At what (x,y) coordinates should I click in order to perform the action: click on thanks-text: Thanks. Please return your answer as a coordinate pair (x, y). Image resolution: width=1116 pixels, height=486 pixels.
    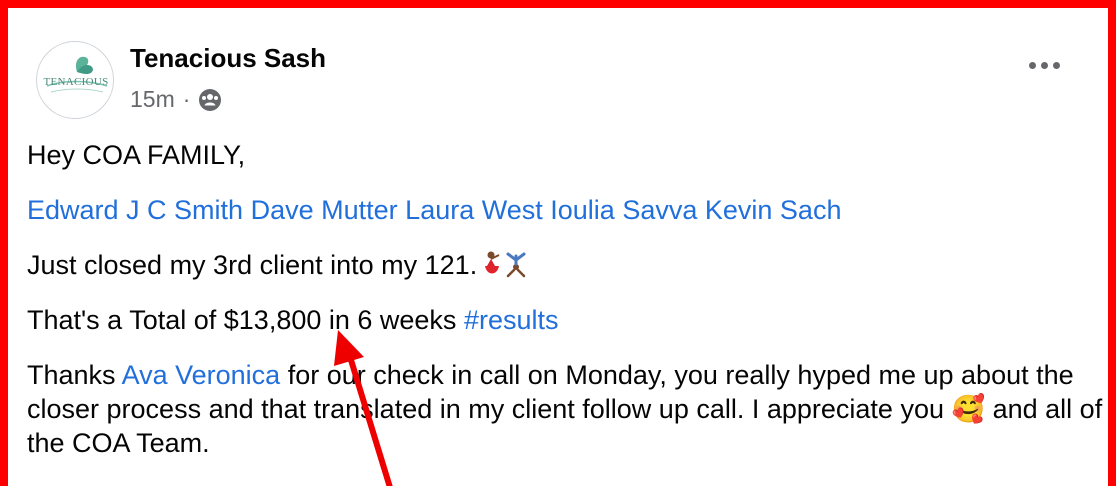
    Looking at the image, I should click on (74, 375).